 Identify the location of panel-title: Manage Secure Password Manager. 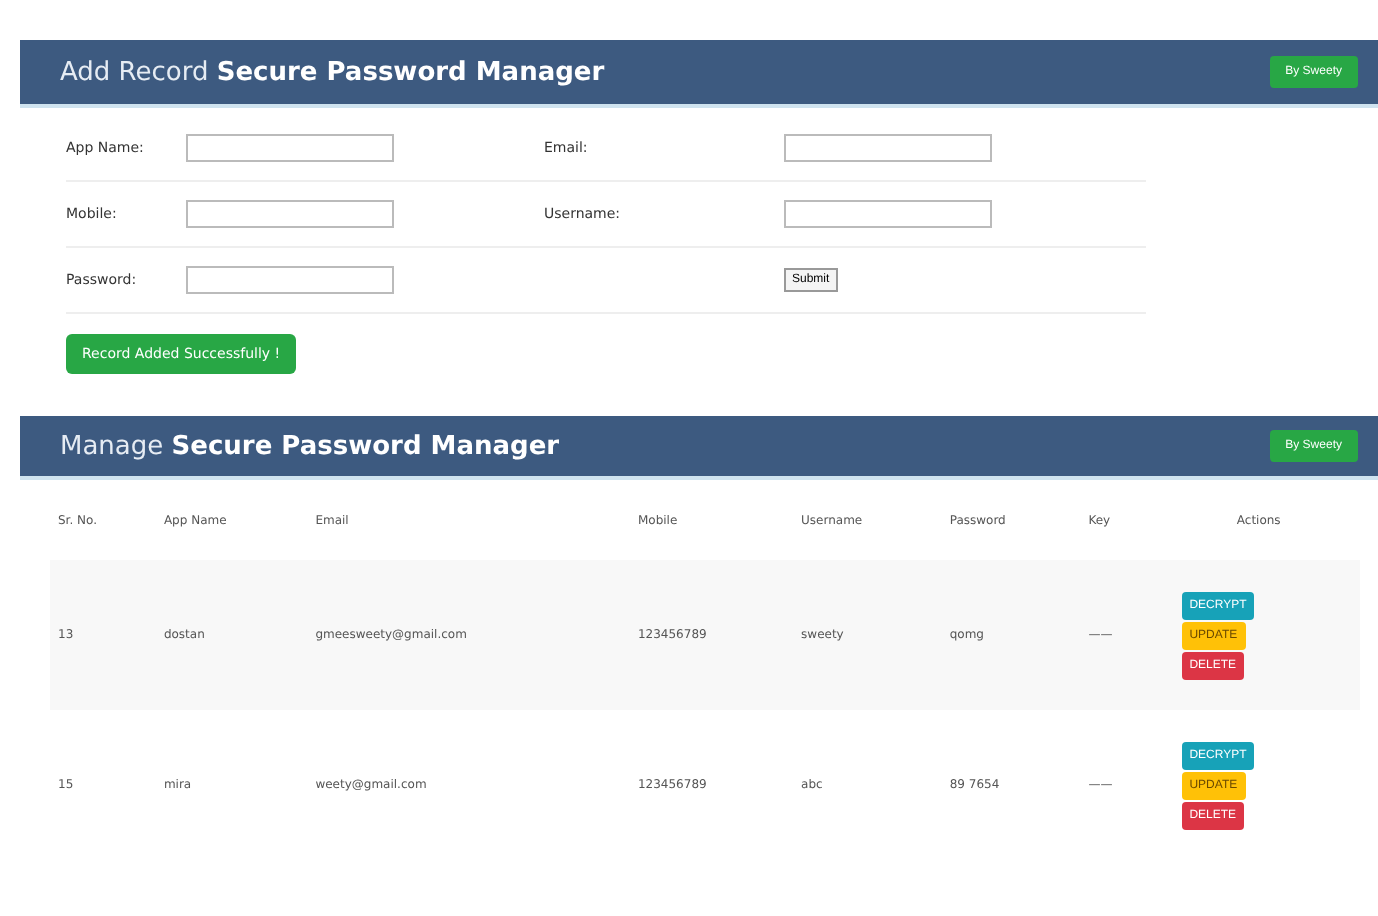
(310, 446).